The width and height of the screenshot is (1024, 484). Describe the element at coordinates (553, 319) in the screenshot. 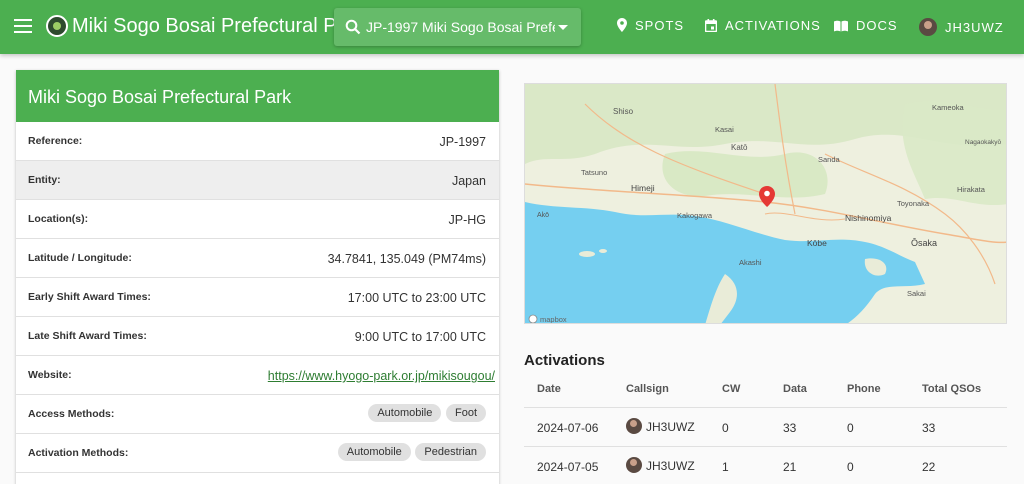

I see `map-attribution: mapbox` at that location.